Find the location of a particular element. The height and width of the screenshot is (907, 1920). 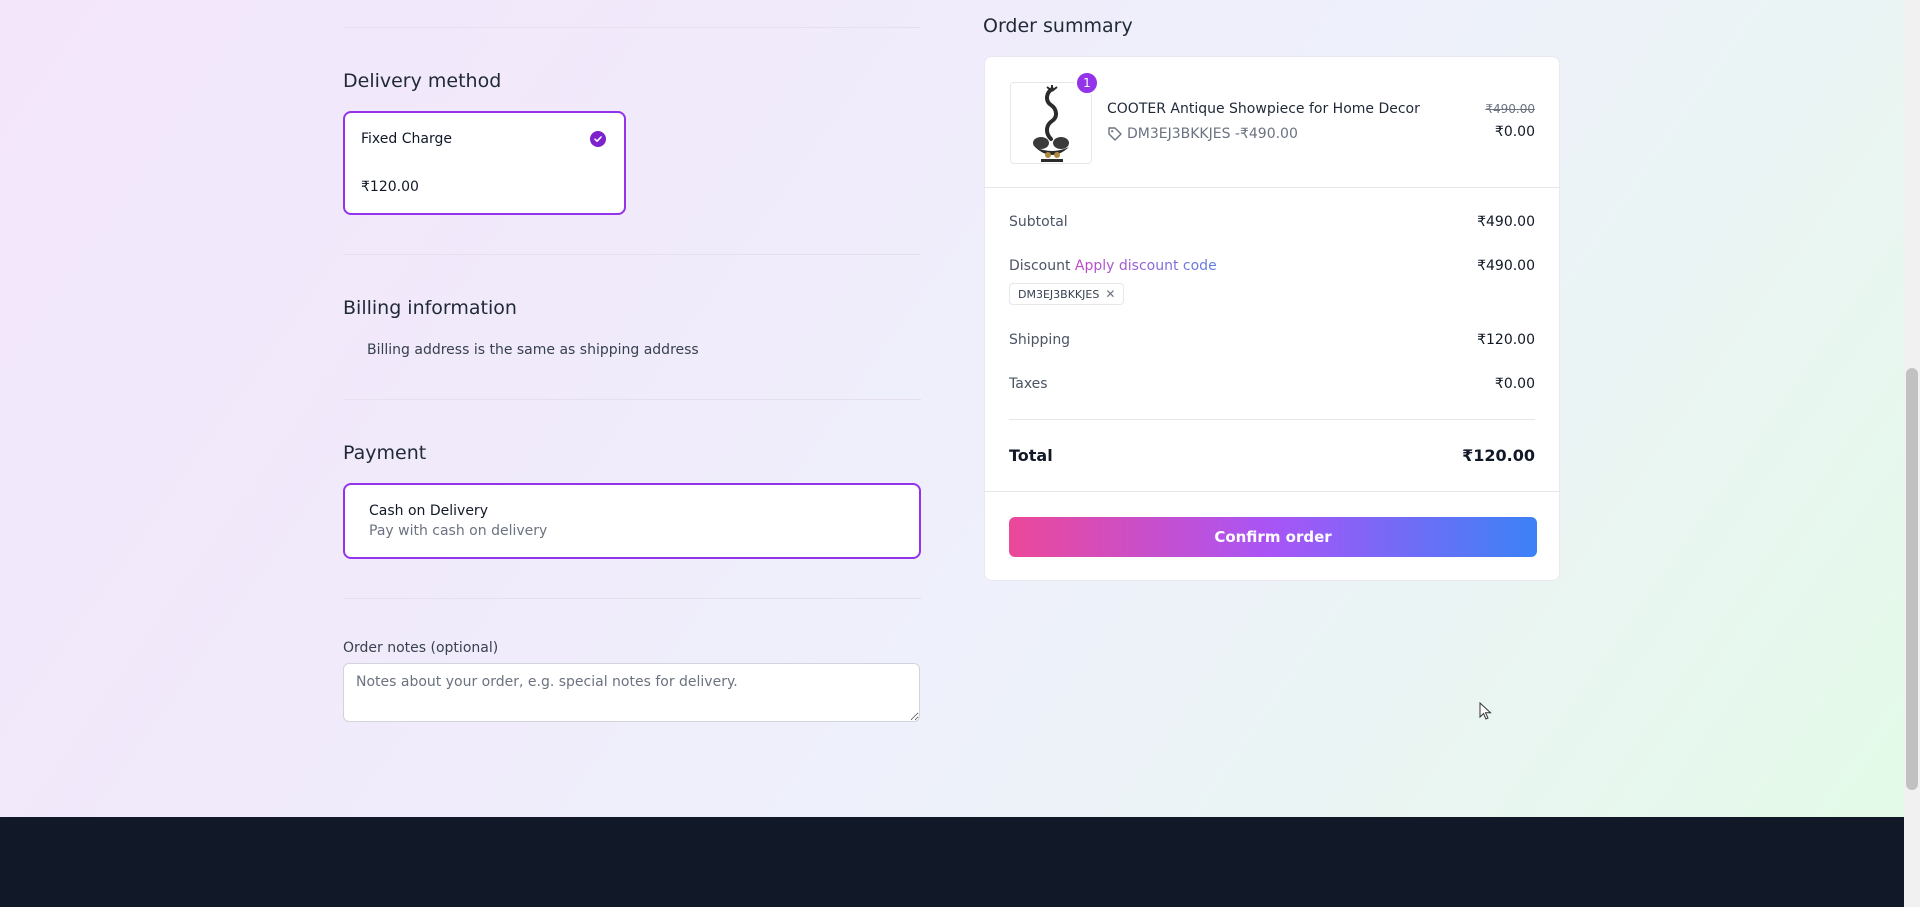

taxes-value: ₹0.00 is located at coordinates (1514, 384).